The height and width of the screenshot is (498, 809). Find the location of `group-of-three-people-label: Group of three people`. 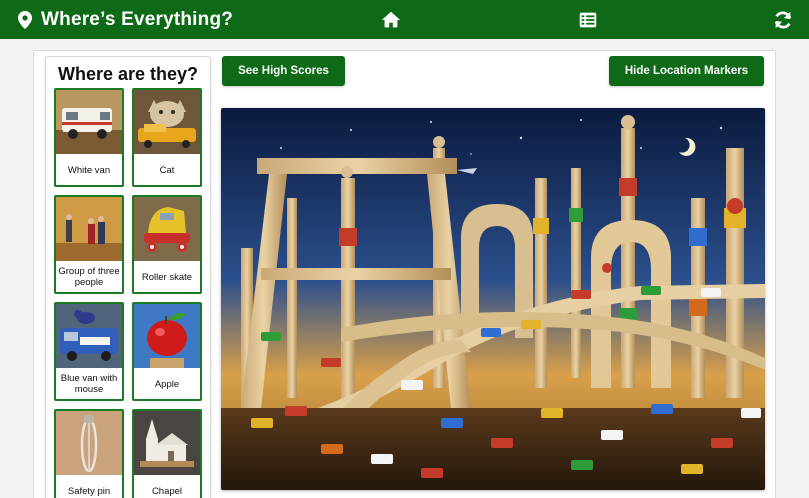

group-of-three-people-label: Group of three people is located at coordinates (89, 277).